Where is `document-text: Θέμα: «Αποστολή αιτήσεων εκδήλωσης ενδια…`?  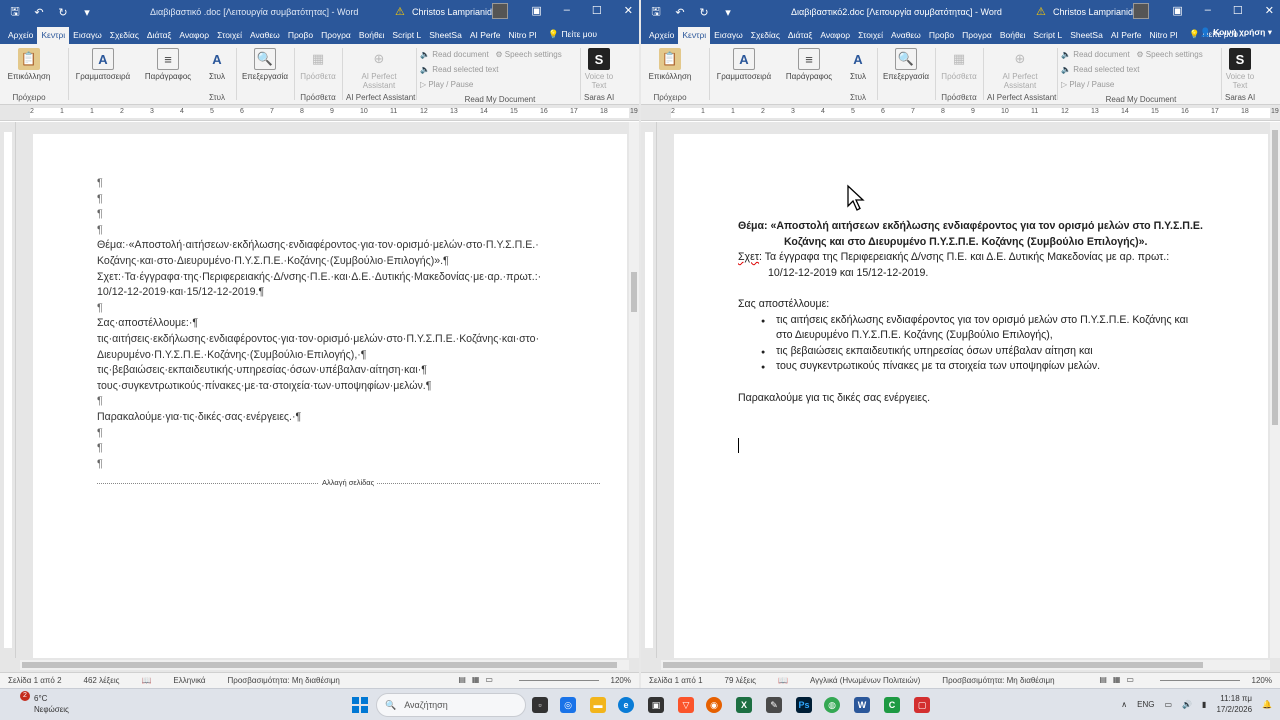 document-text: Θέμα: «Αποστολή αιτήσεων εκδήλωσης ενδια… is located at coordinates (993, 312).